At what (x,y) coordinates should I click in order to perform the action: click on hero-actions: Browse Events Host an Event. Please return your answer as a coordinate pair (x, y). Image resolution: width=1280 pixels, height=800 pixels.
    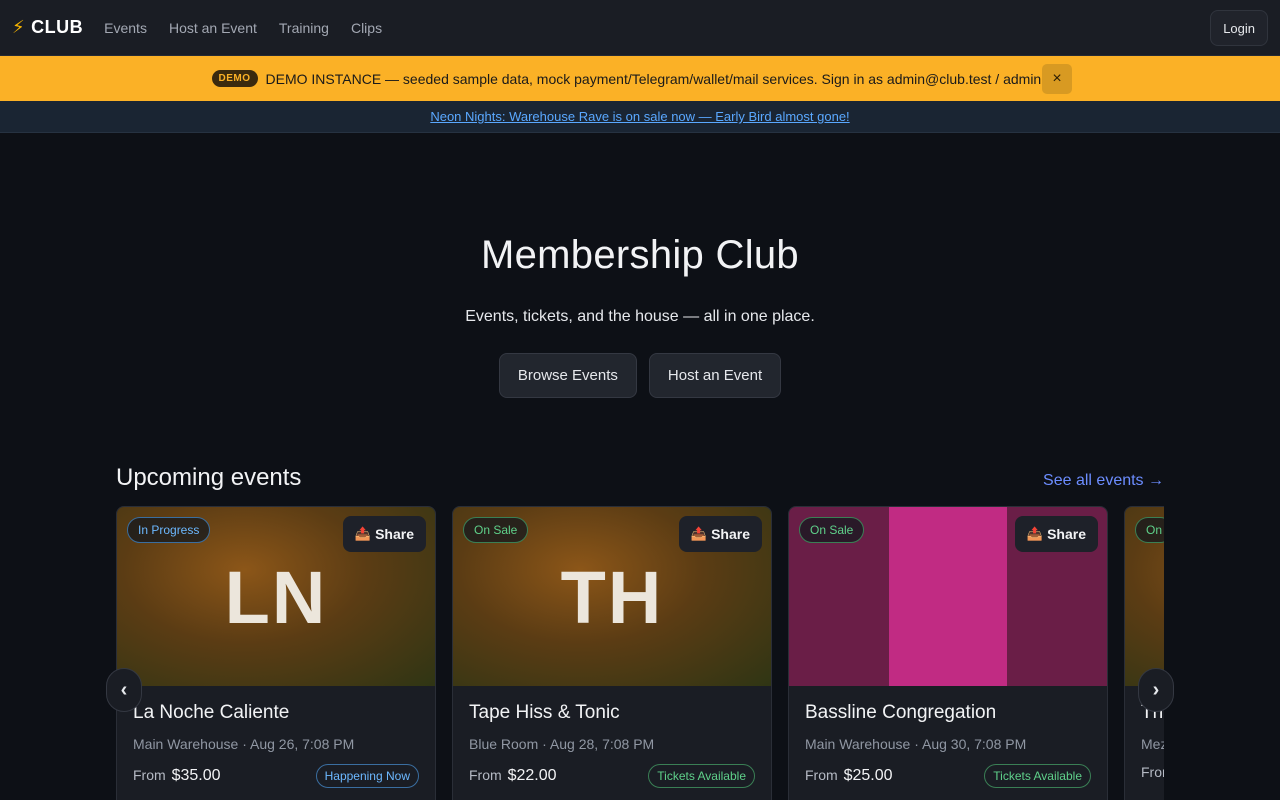
    Looking at the image, I should click on (640, 375).